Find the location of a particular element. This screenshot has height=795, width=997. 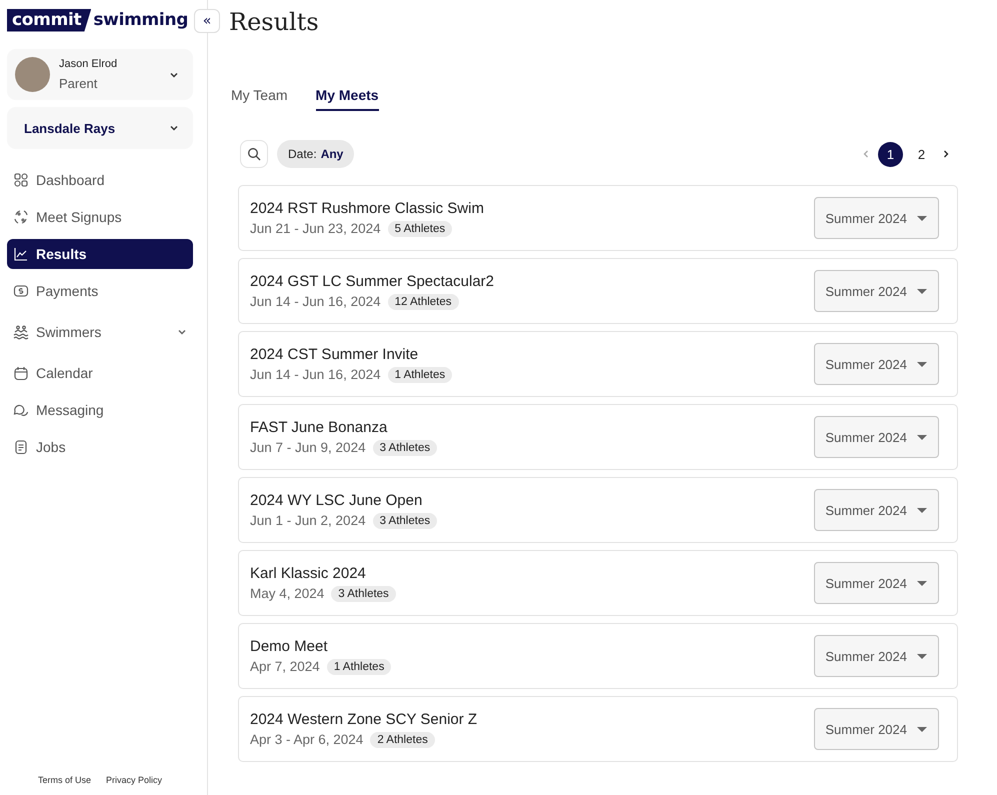

athletes-count: 5 Athletes is located at coordinates (420, 228).